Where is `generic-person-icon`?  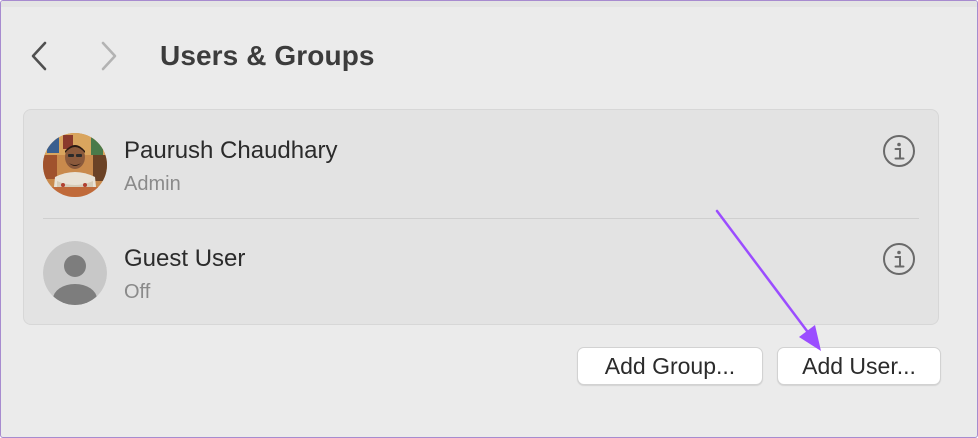 generic-person-icon is located at coordinates (75, 273).